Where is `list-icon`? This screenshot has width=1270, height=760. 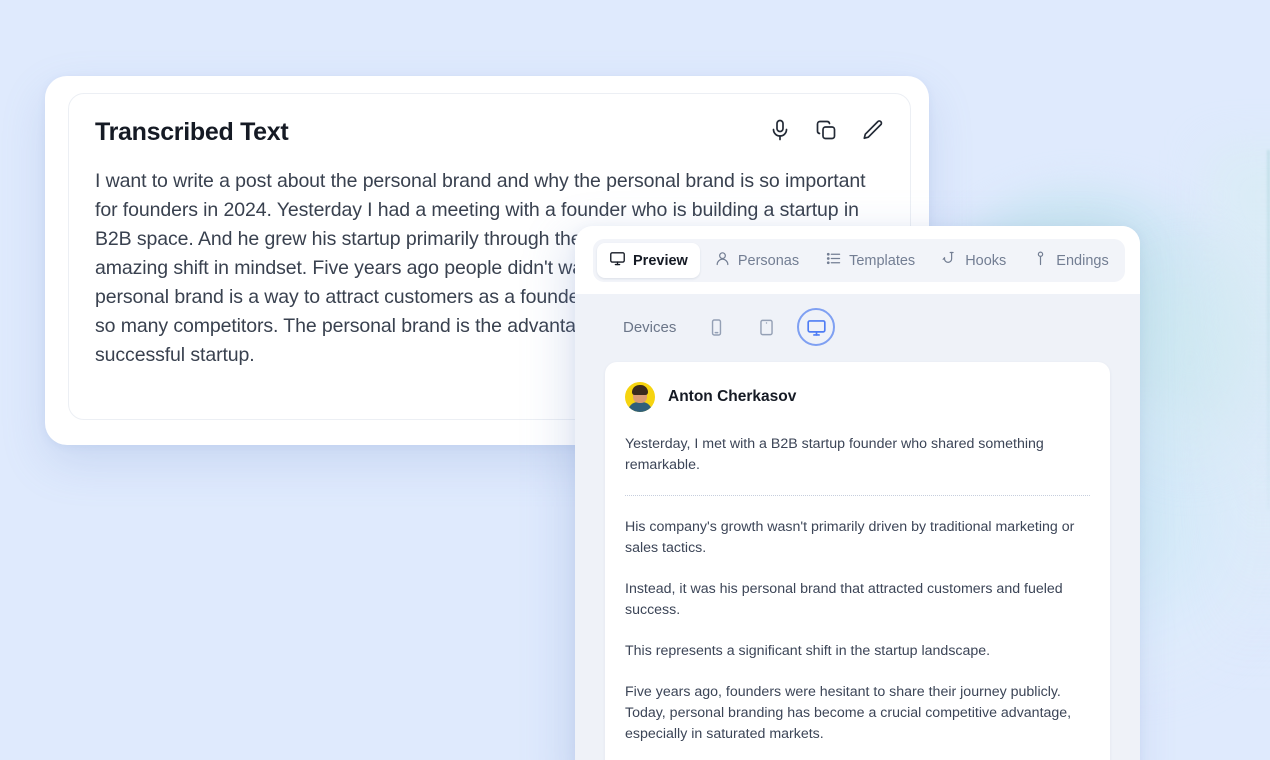 list-icon is located at coordinates (833, 260).